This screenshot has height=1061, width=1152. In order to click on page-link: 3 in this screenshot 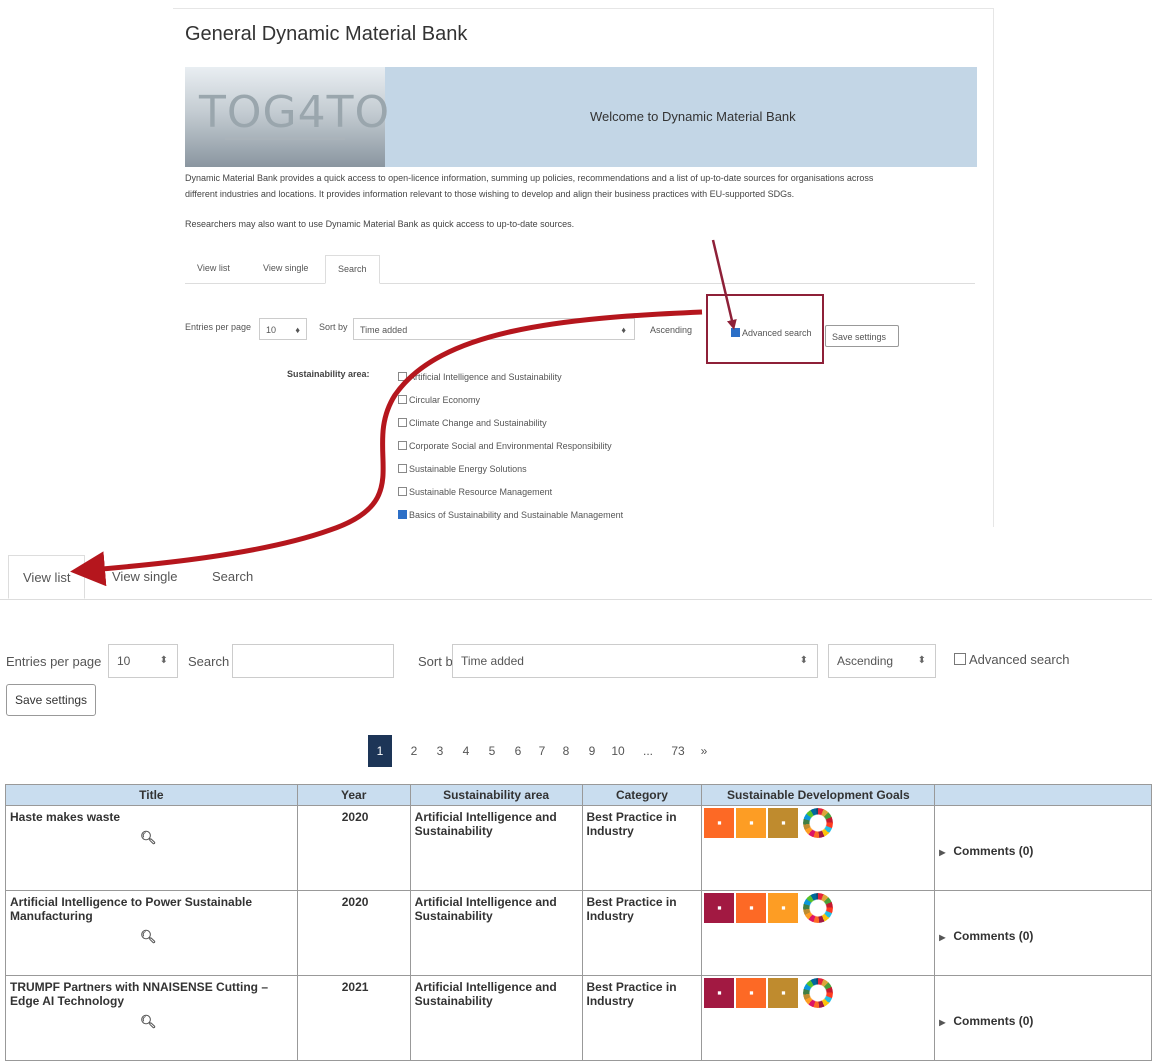, I will do `click(440, 751)`.